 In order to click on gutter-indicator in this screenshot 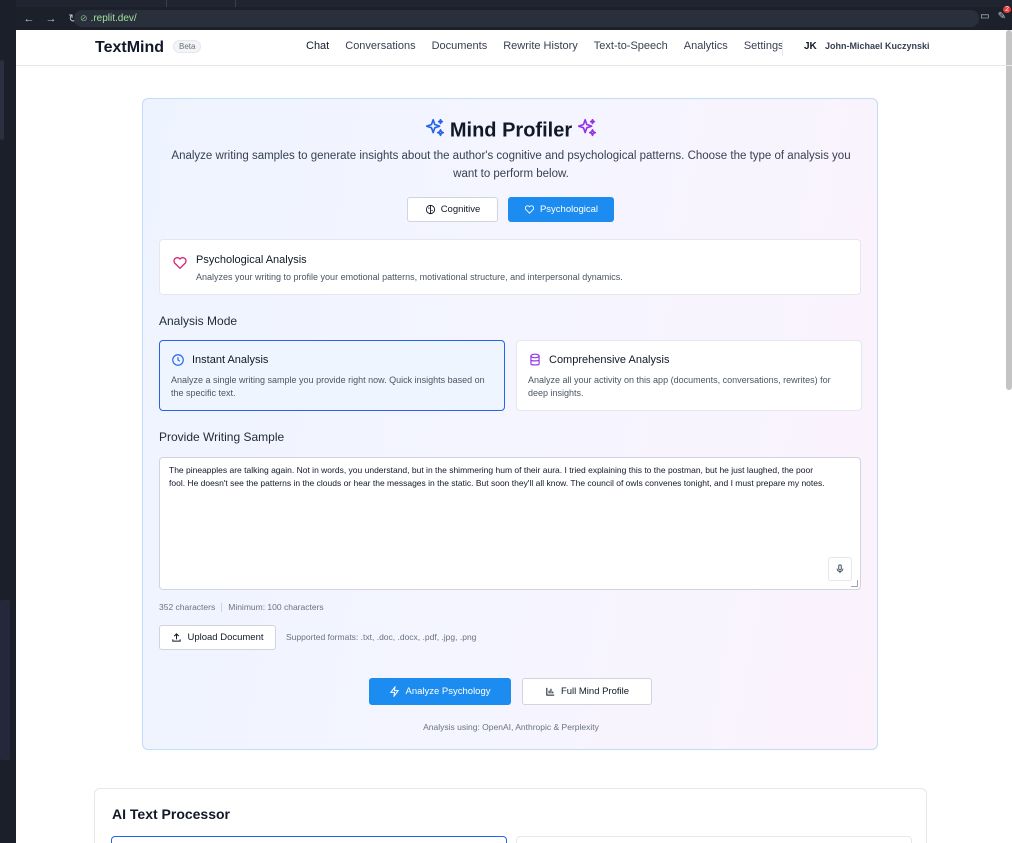, I will do `click(2, 100)`.